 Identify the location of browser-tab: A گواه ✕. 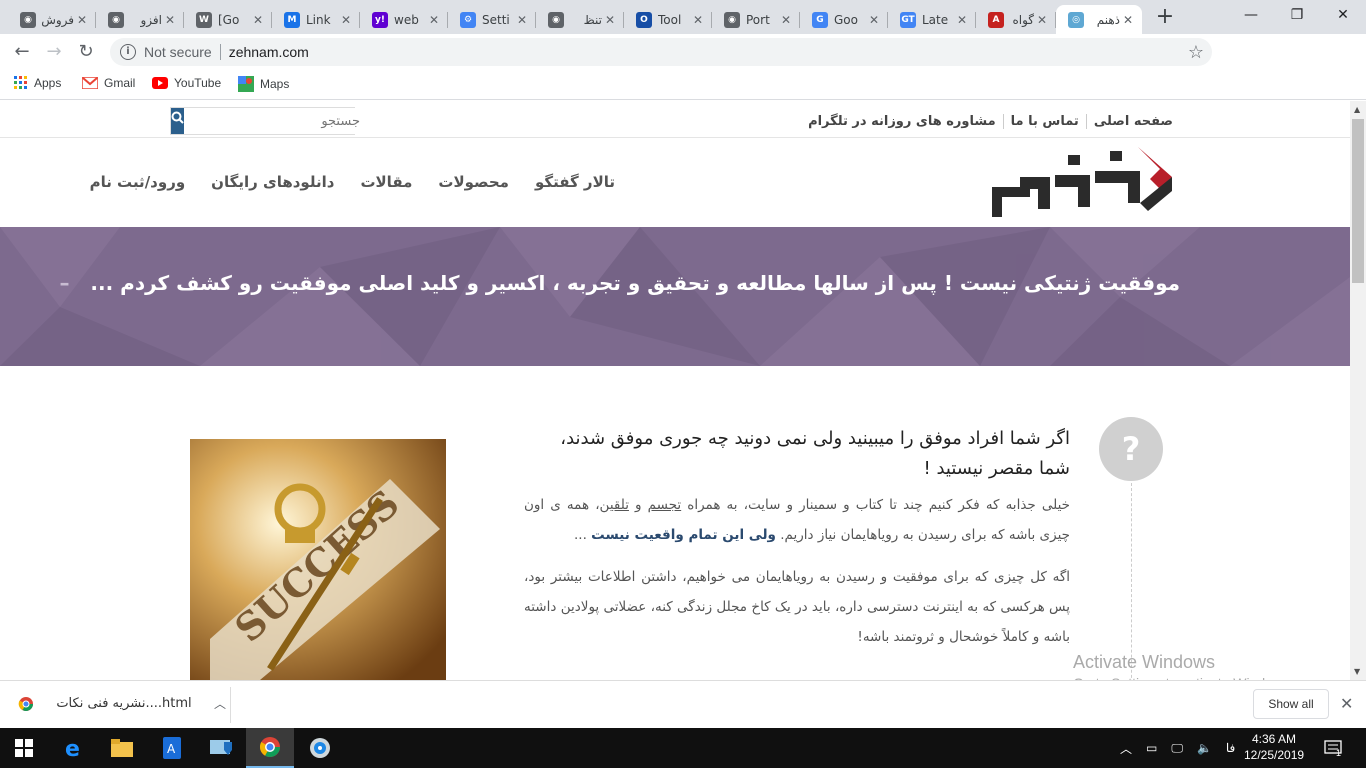
(1016, 19).